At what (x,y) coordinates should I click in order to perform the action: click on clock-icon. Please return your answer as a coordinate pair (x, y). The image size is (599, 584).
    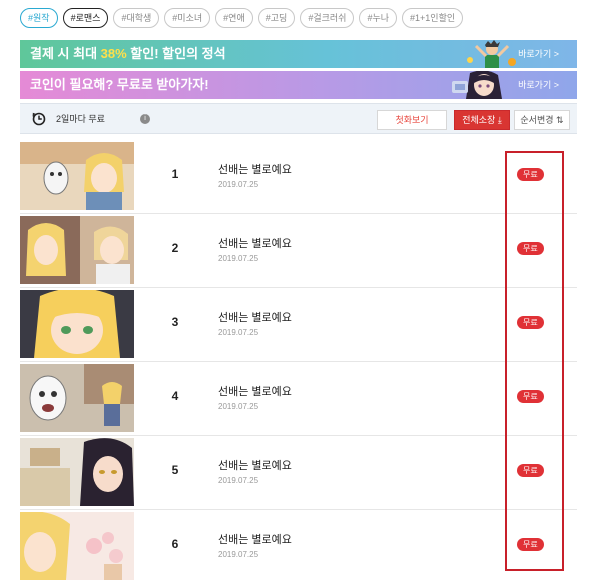
    Looking at the image, I should click on (39, 119).